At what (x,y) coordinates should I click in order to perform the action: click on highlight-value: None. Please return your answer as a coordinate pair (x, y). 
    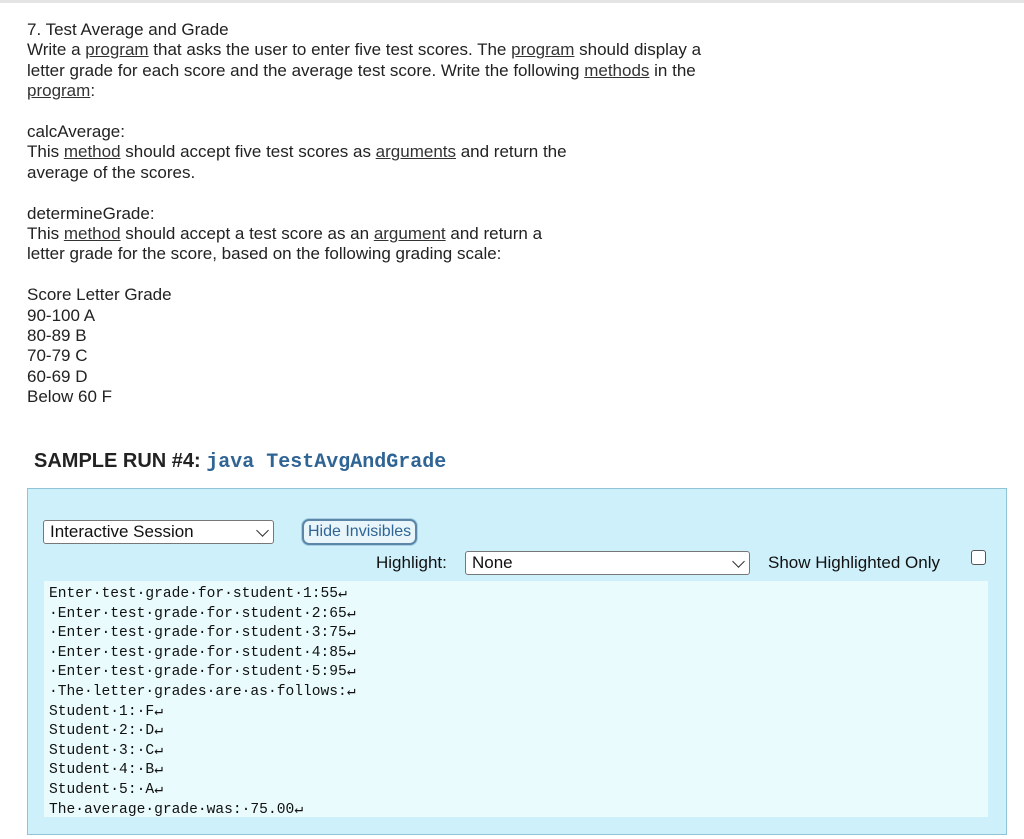
    Looking at the image, I should click on (492, 562).